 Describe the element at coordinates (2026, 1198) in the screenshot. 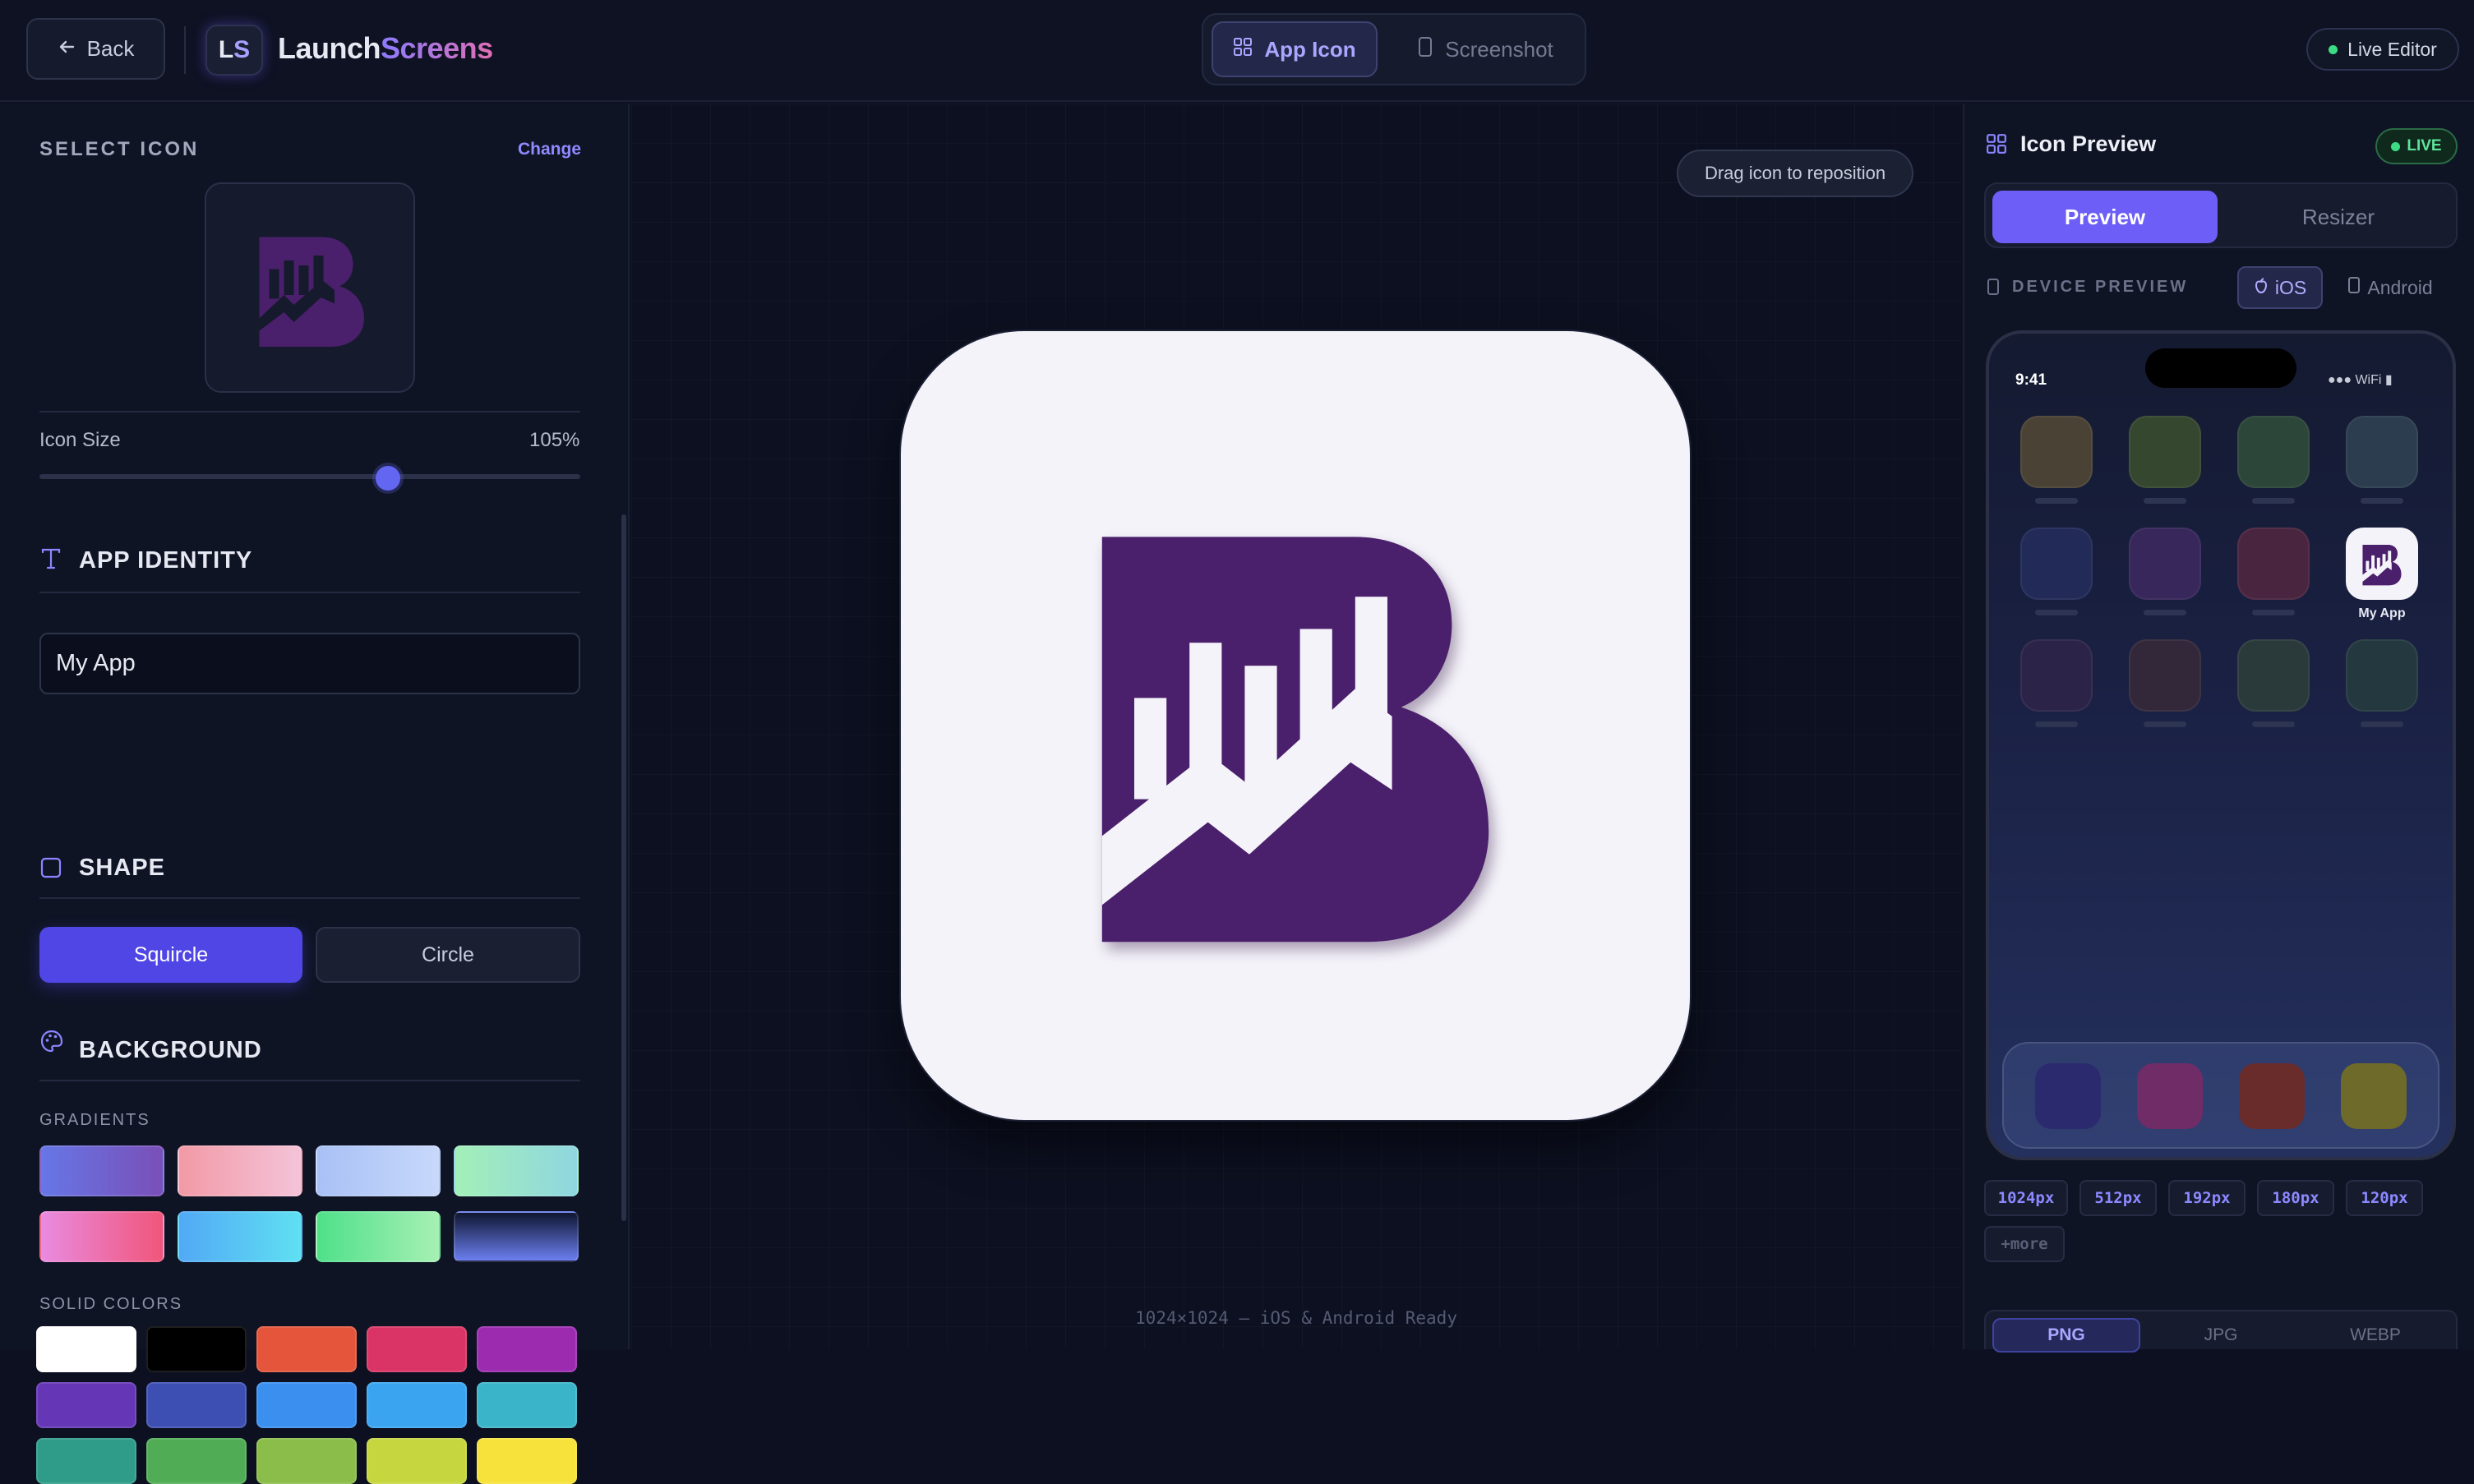

I see `size-chip: 1024px` at that location.